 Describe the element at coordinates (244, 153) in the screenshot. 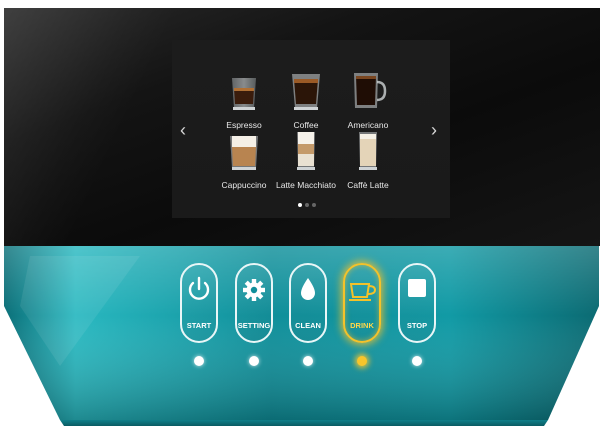

I see `cappuccino-cup-icon` at that location.